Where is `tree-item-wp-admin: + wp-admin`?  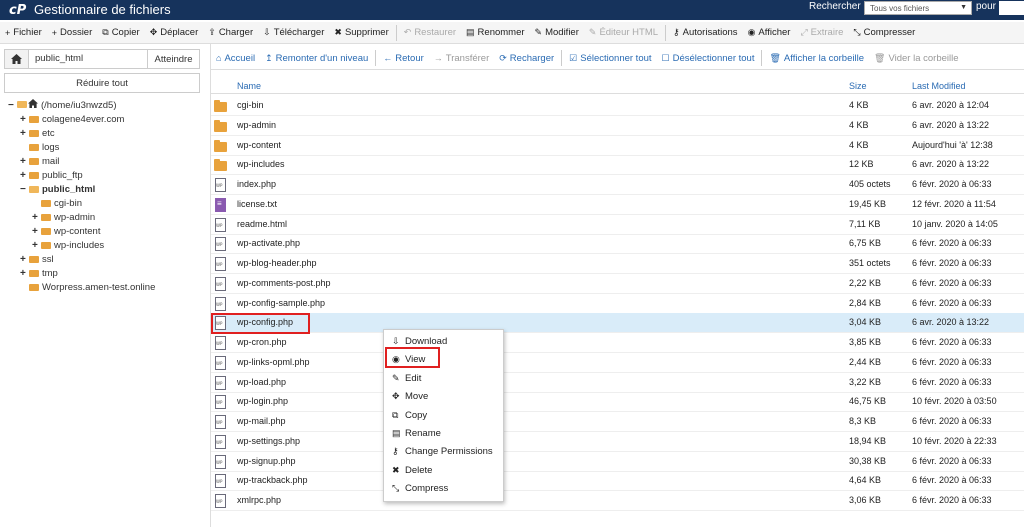
tree-item-wp-admin: + wp-admin is located at coordinates (63, 217).